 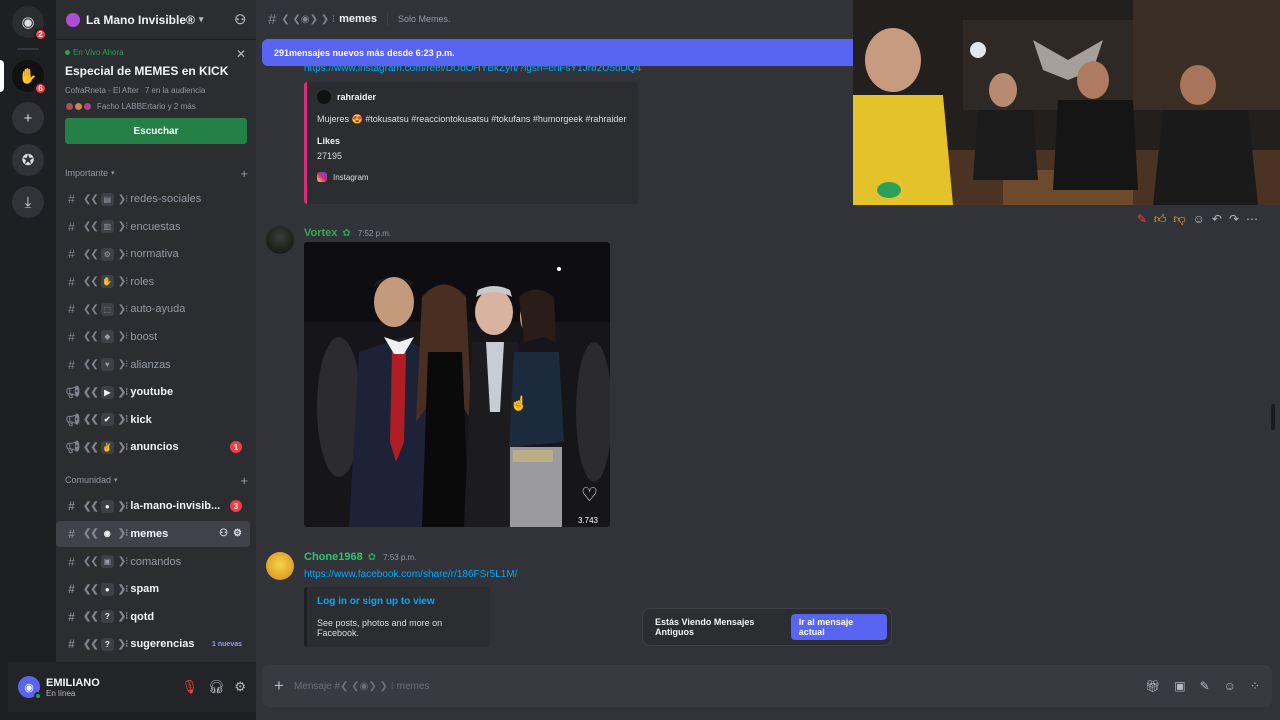 I want to click on microphone-muted-icon: 🎙︎, so click(x=189, y=687).